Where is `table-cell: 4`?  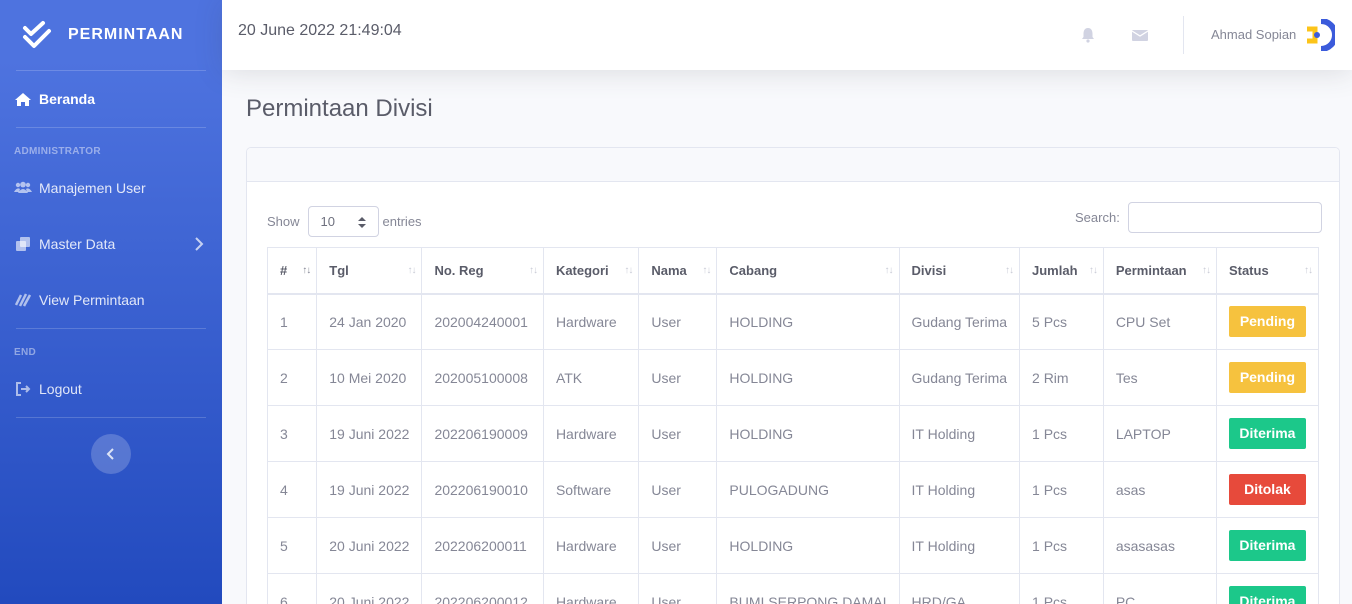 table-cell: 4 is located at coordinates (292, 489).